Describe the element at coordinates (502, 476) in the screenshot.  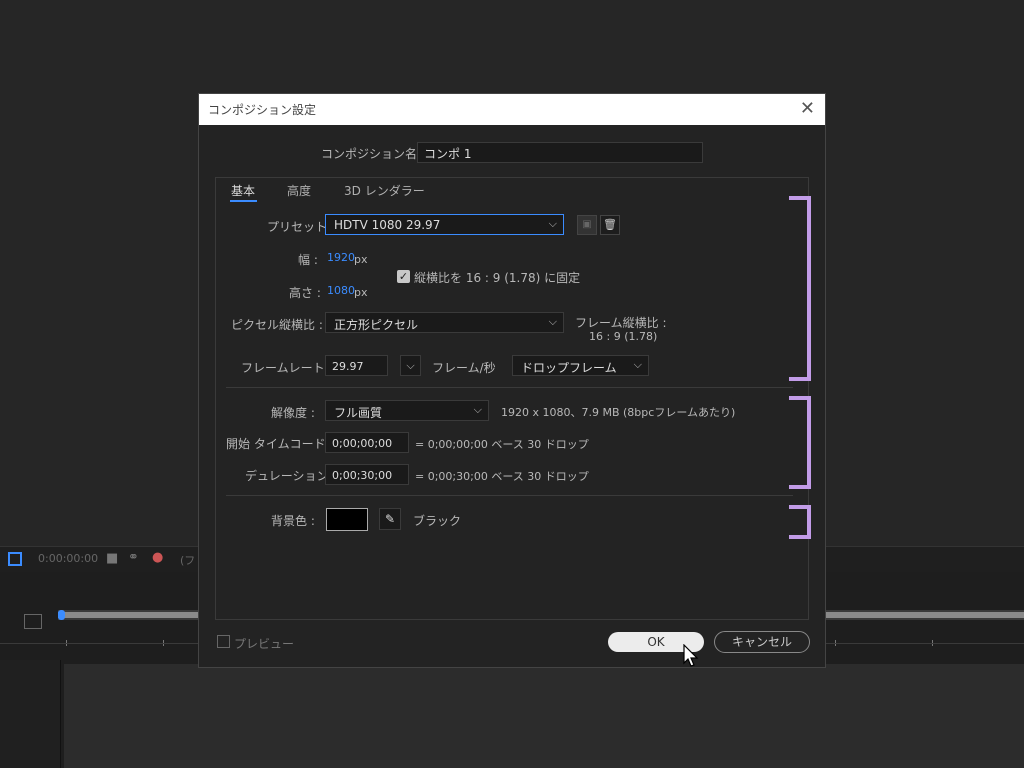
I see `duration-info: = 0;00;30;00 ベース 30 ドロップ` at that location.